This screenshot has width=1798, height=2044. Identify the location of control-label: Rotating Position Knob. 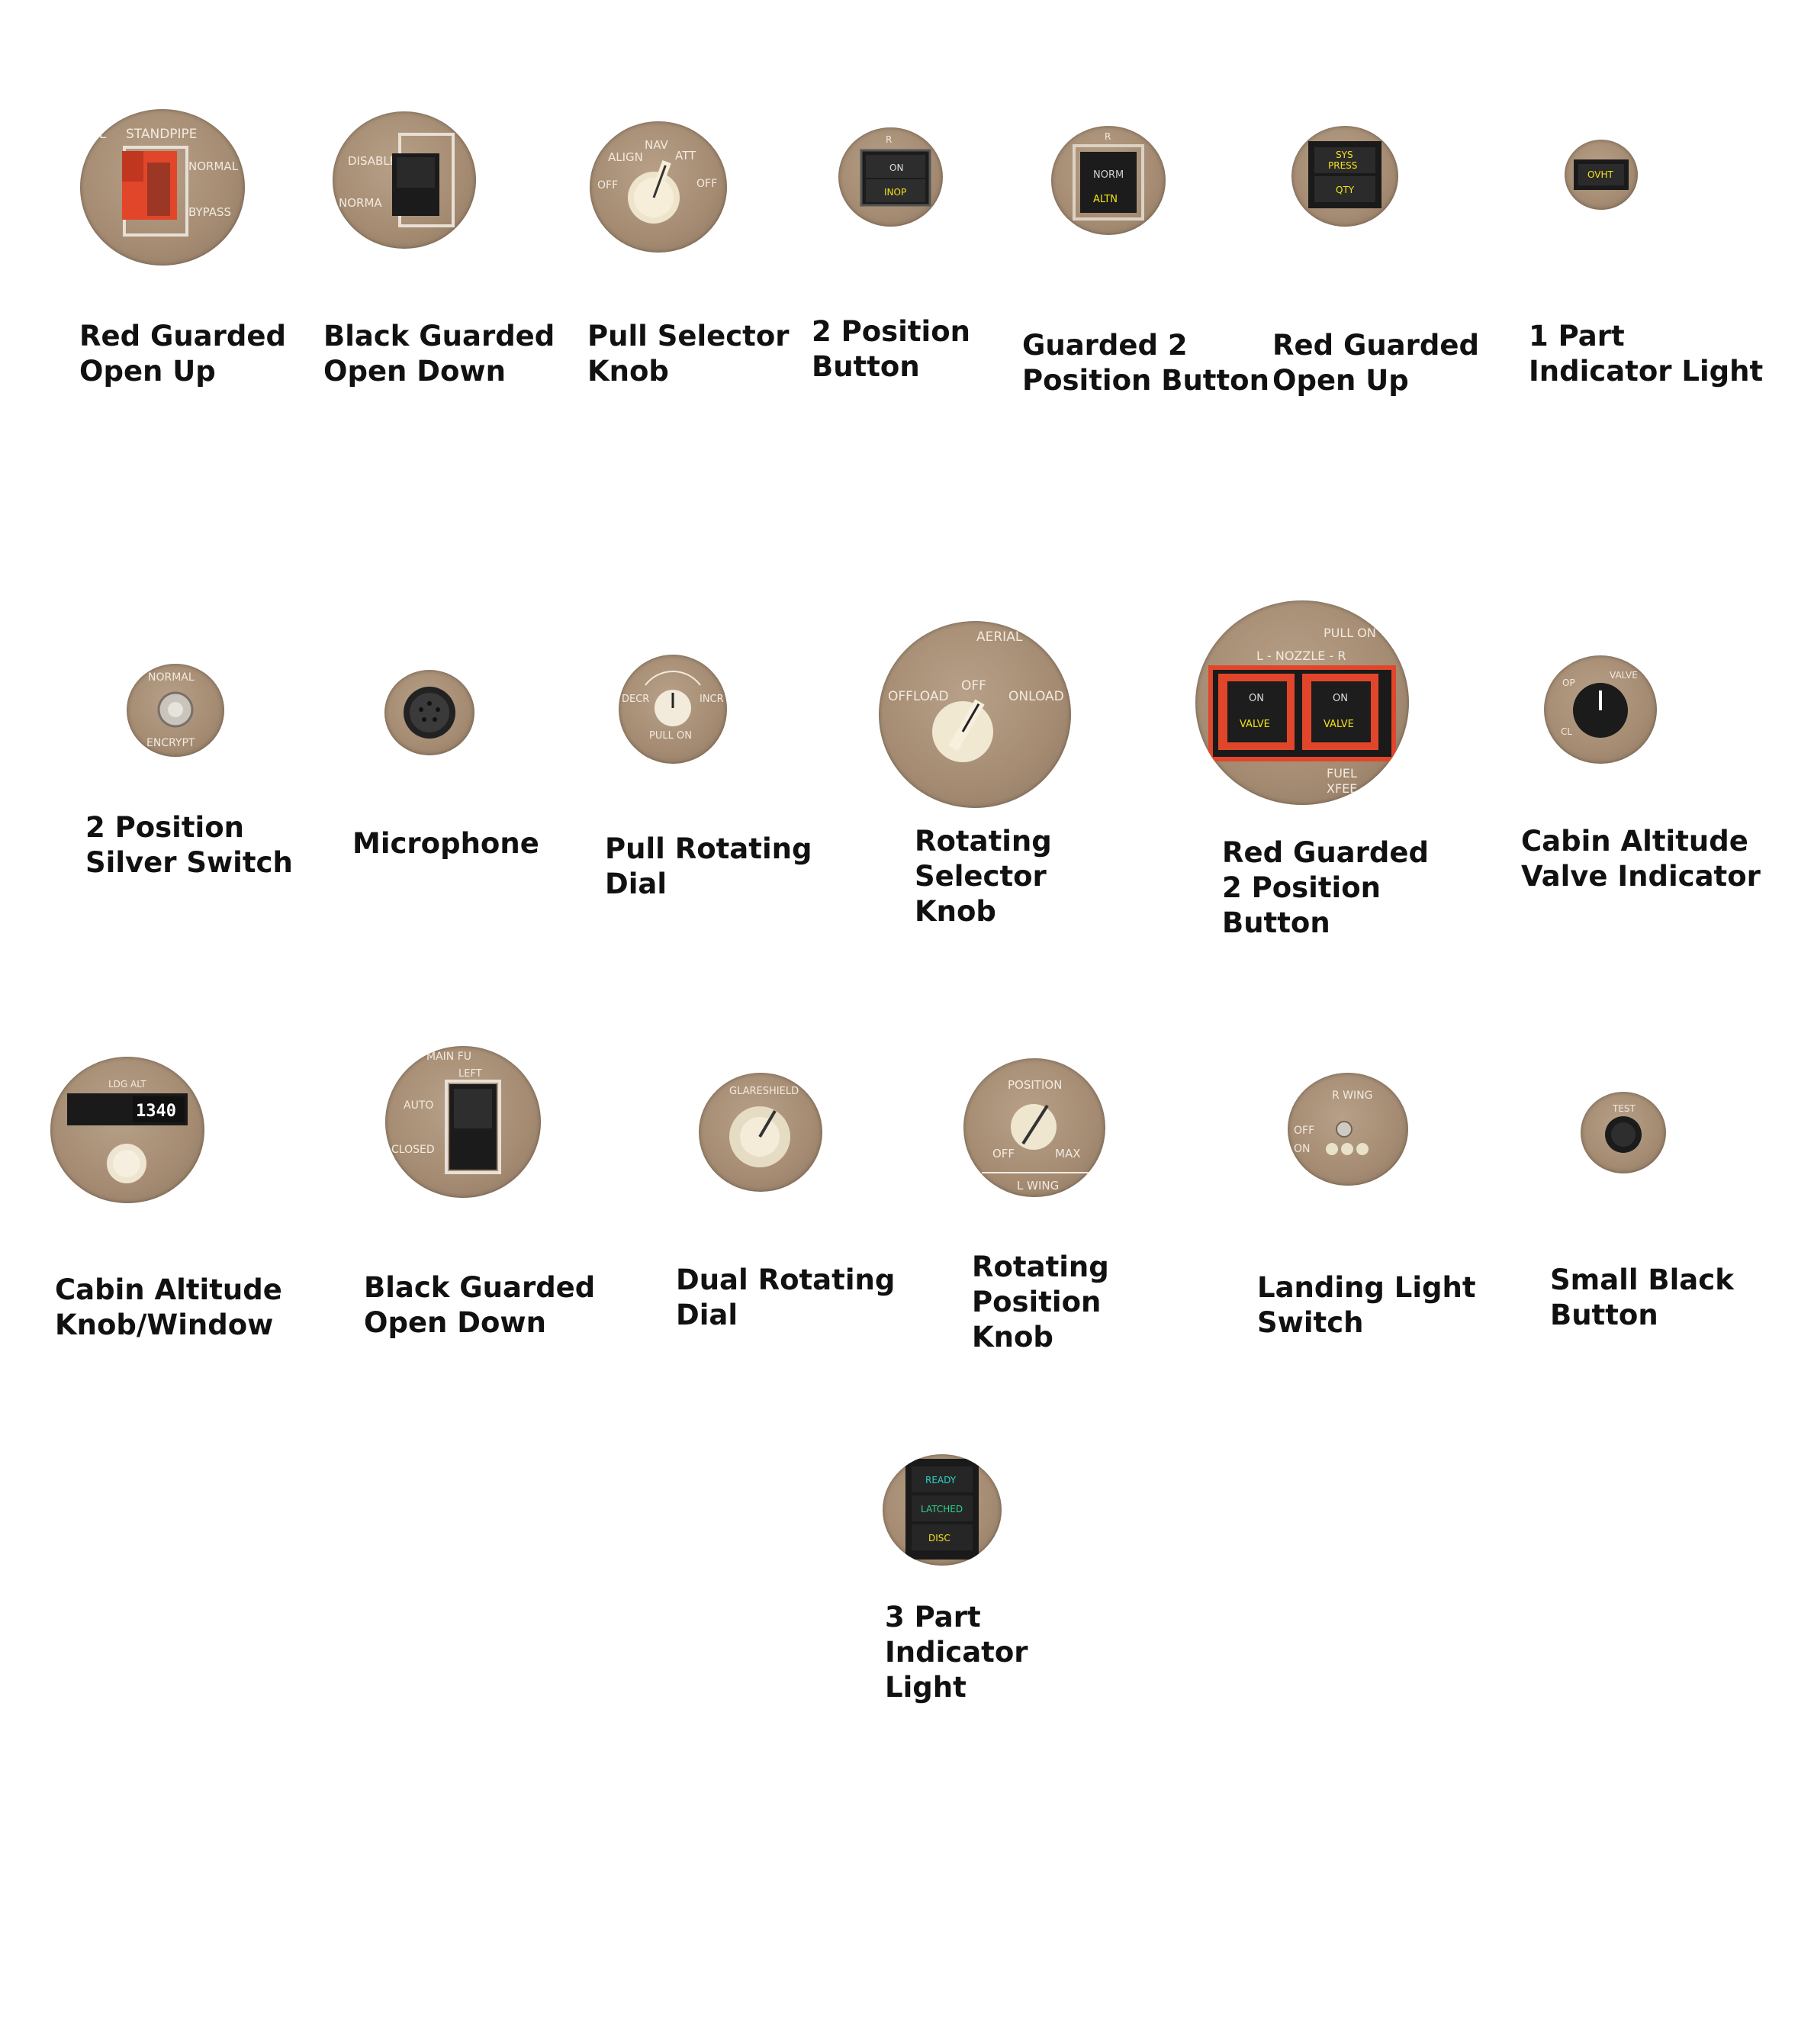
(1040, 1302).